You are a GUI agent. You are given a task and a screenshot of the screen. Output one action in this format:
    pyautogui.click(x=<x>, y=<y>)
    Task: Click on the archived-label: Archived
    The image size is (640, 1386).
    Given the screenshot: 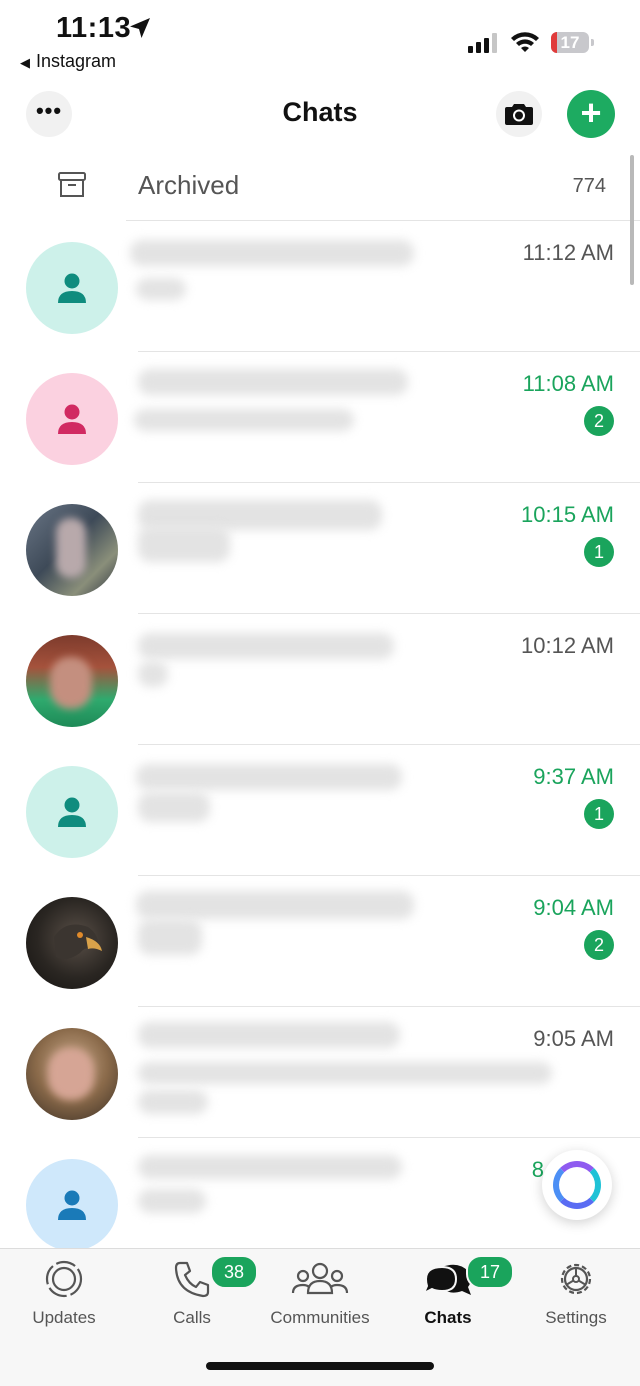 What is the action you would take?
    pyautogui.click(x=189, y=185)
    